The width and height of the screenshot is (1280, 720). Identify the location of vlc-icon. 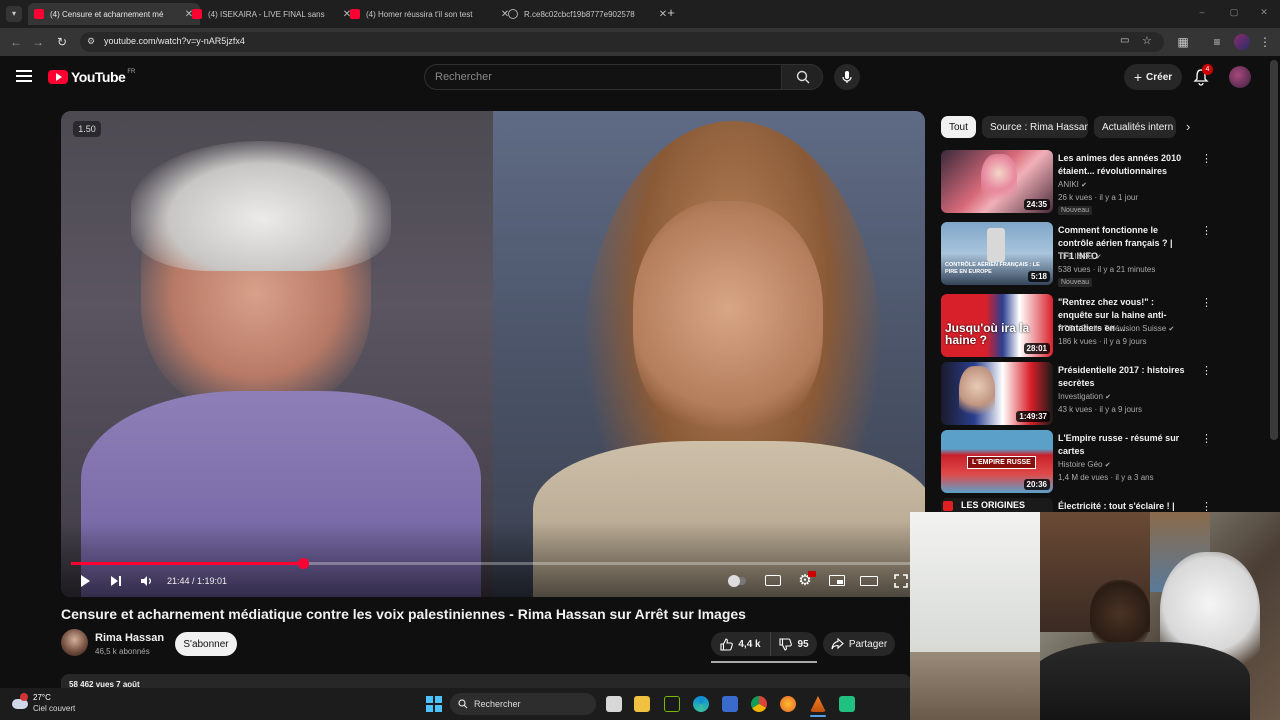
(818, 704).